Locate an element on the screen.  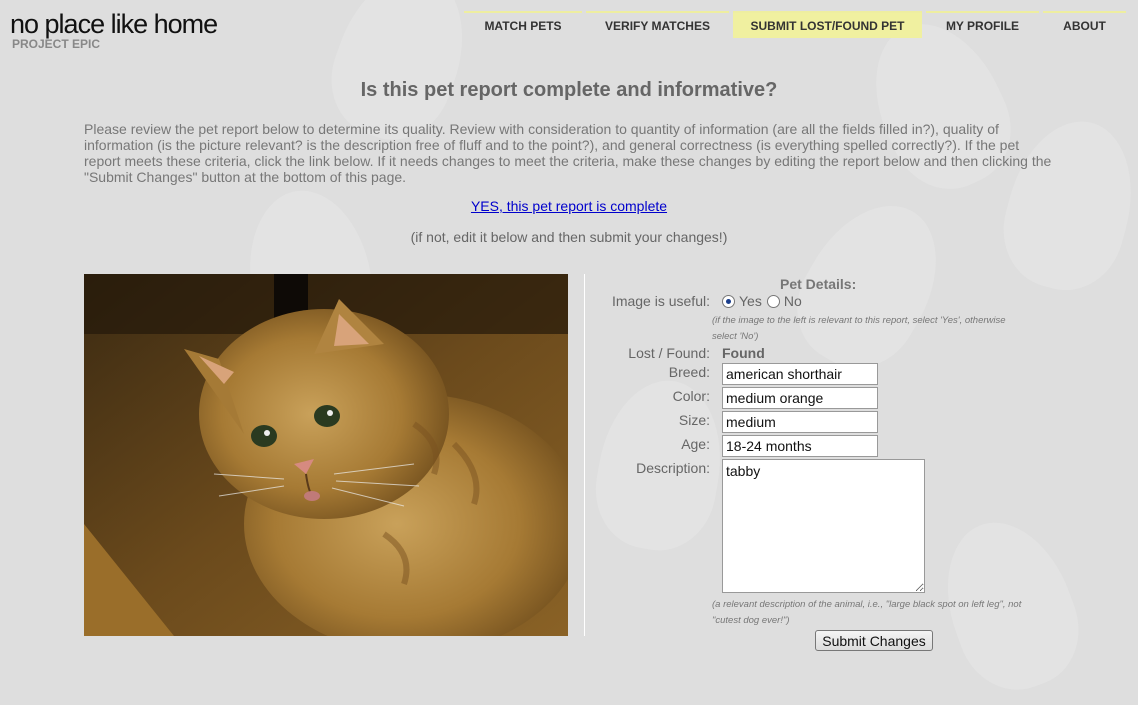
brand: no place like home PROJECT EPIC is located at coordinates (114, 29).